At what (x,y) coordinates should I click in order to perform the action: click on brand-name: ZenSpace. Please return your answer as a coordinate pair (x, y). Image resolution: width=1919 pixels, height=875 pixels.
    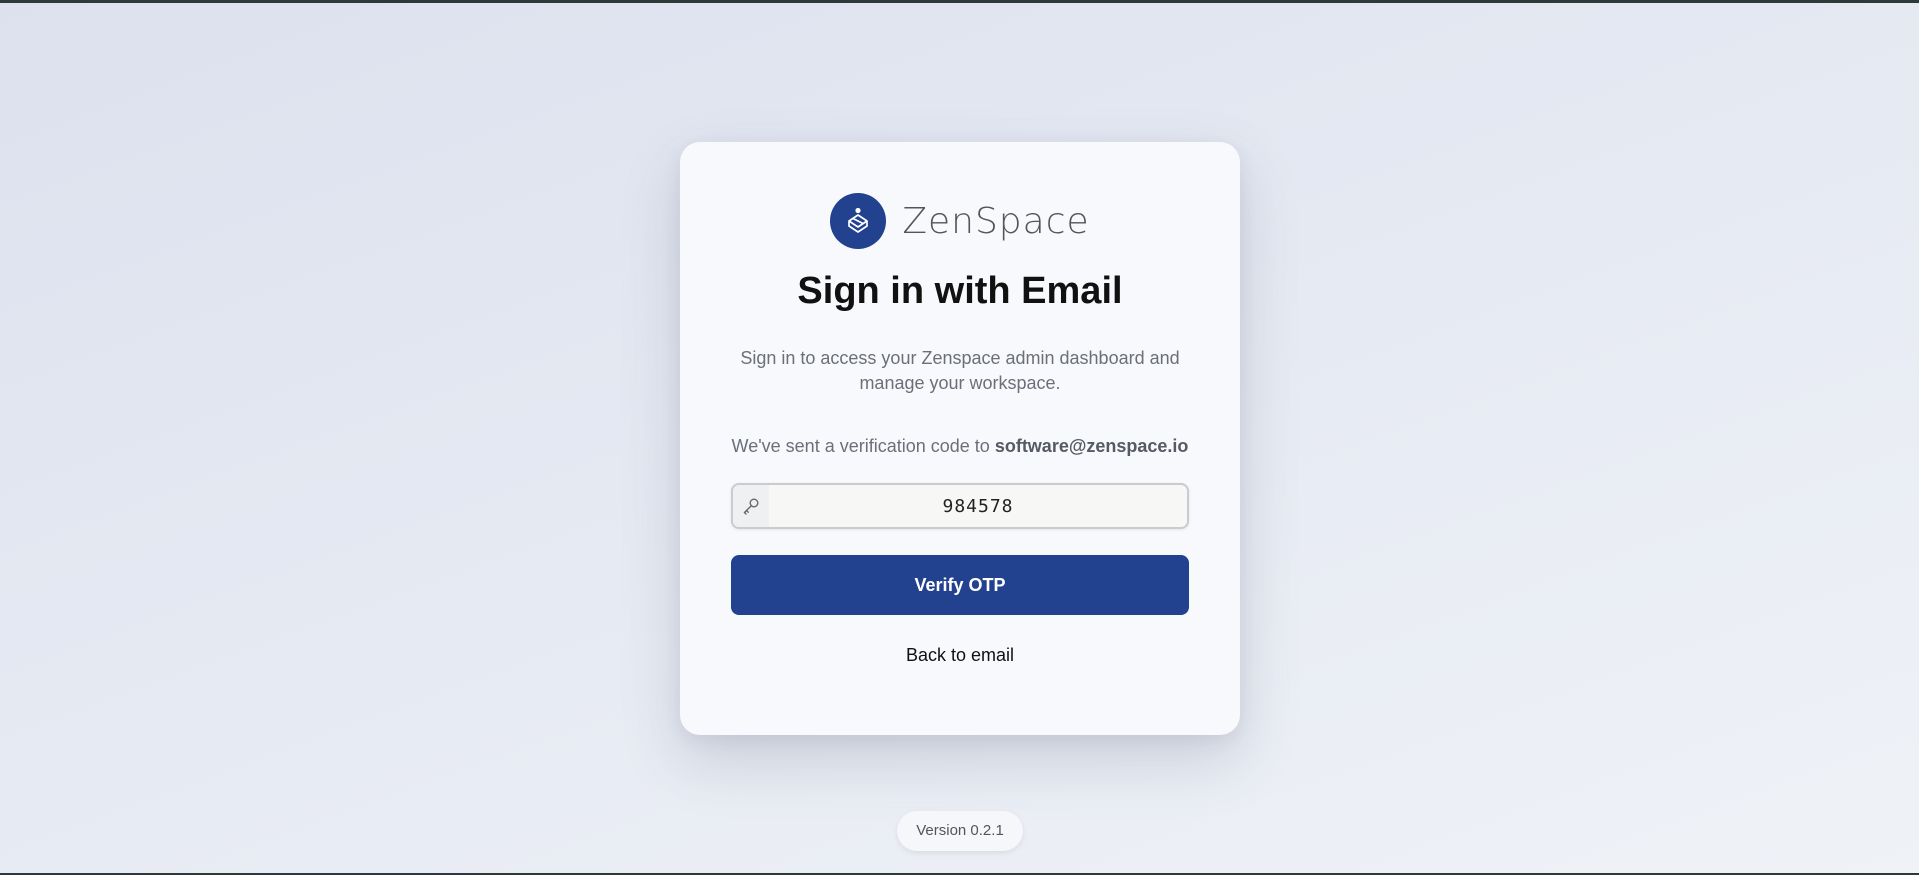
    Looking at the image, I should click on (996, 221).